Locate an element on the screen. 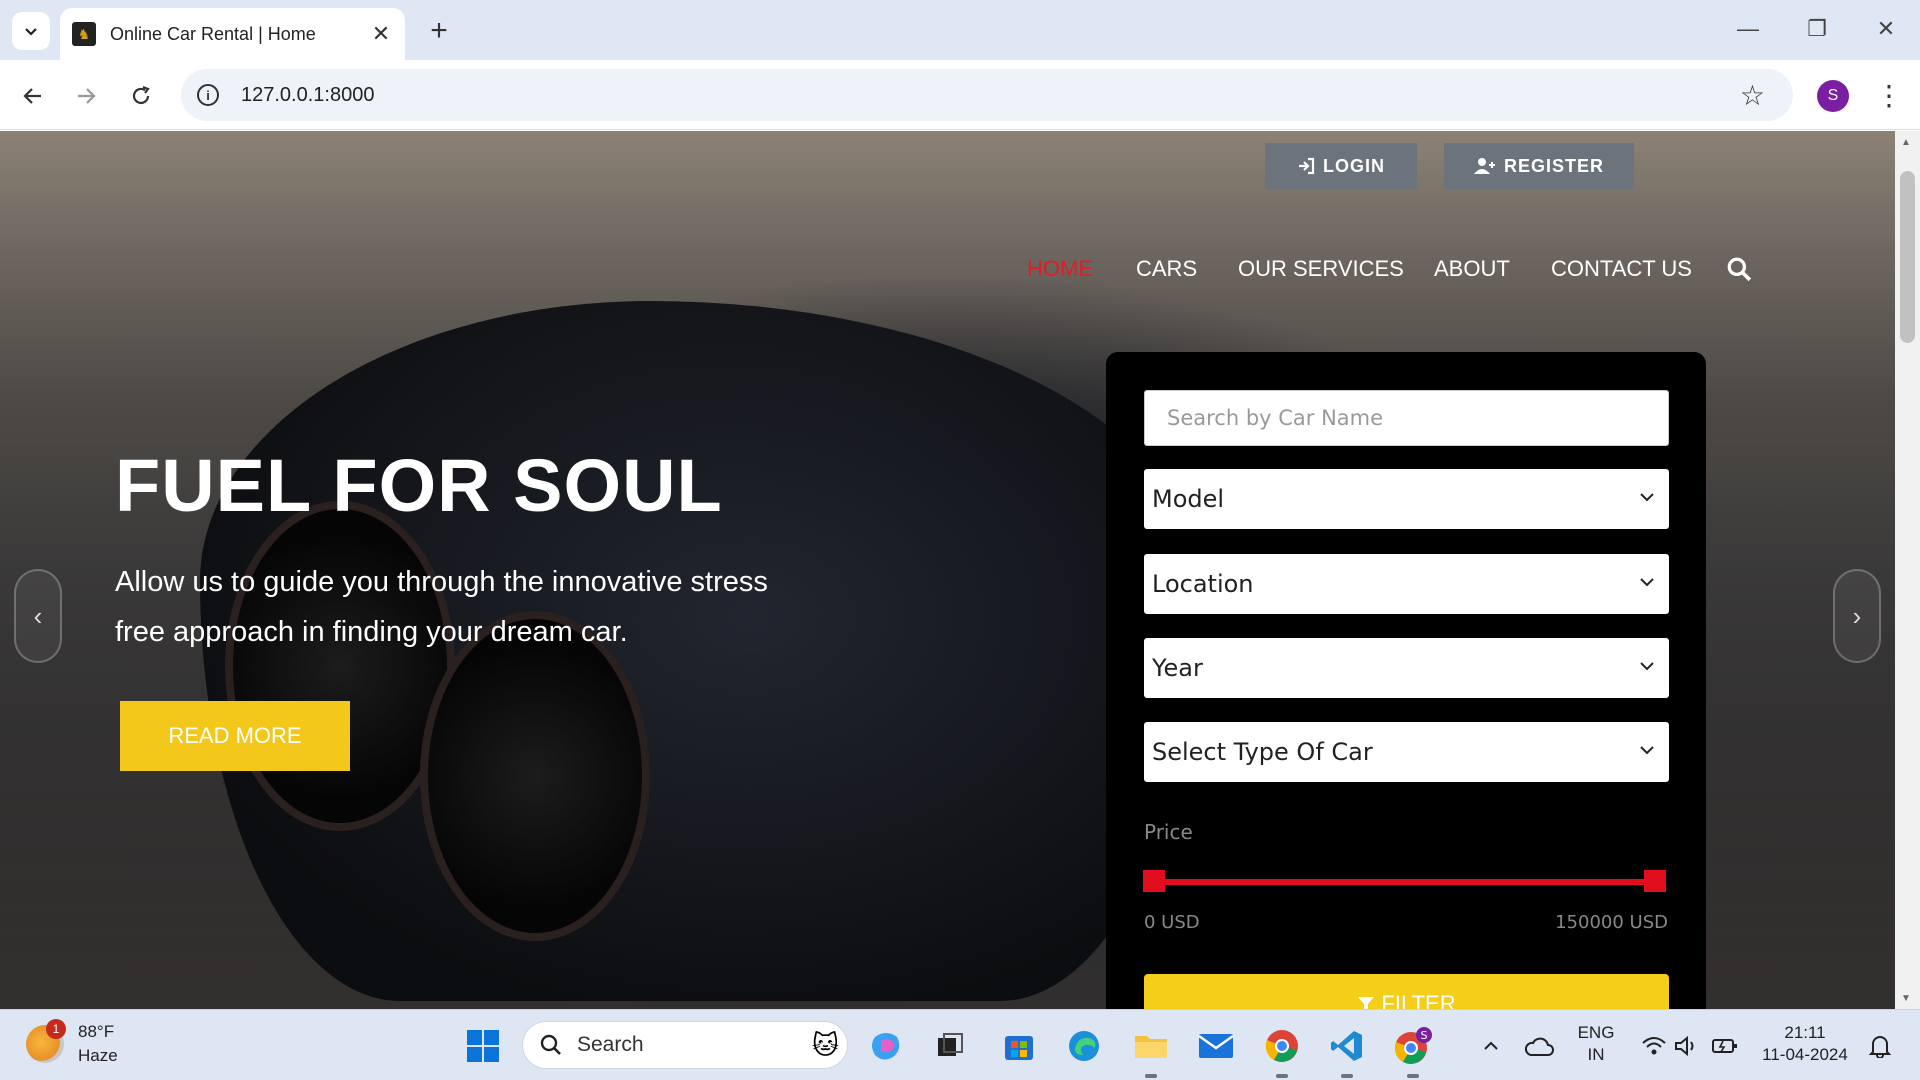  language-line-2: IN is located at coordinates (1596, 1054).